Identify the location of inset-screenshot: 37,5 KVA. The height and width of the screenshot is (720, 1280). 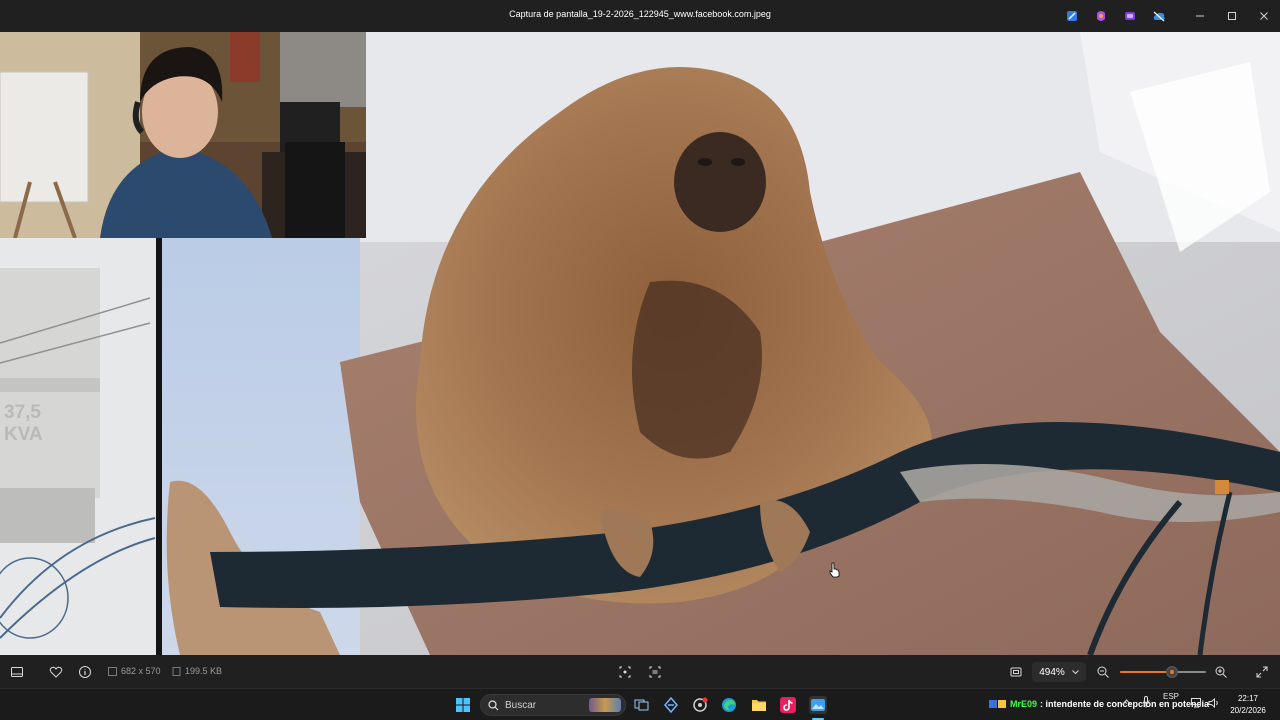
(81, 446).